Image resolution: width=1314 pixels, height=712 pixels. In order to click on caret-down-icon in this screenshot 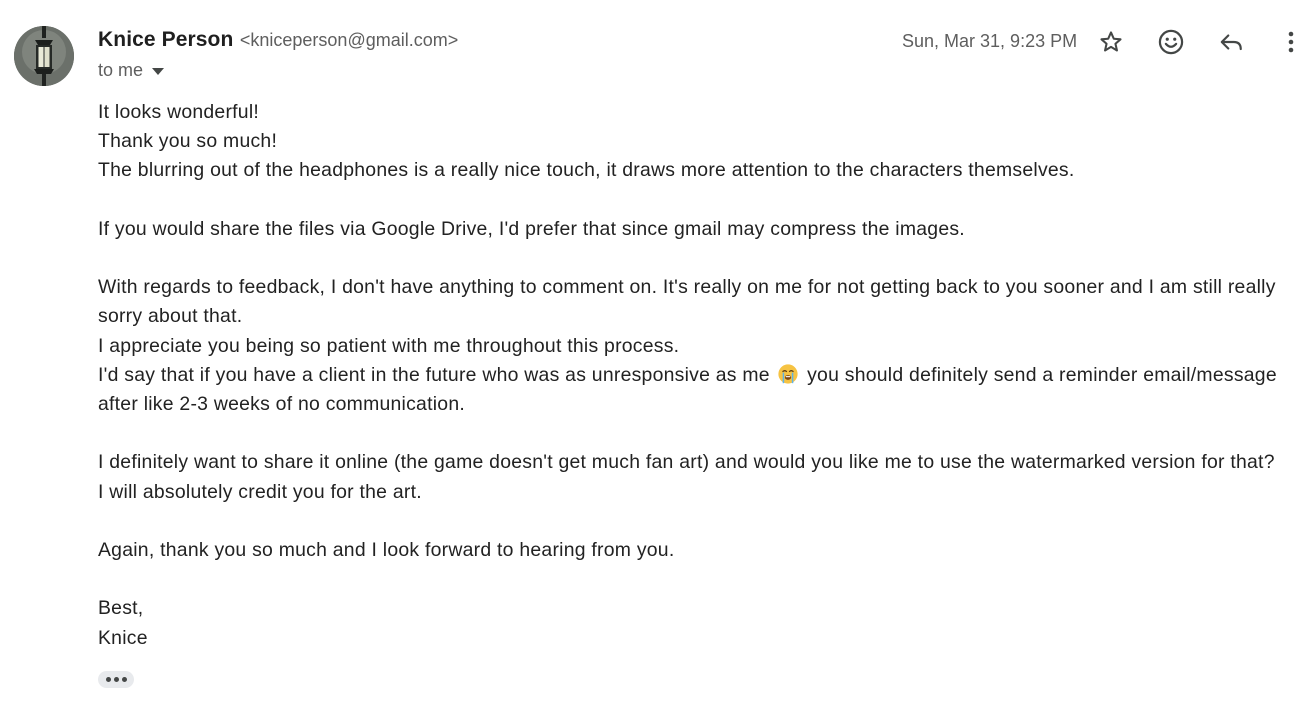, I will do `click(158, 71)`.